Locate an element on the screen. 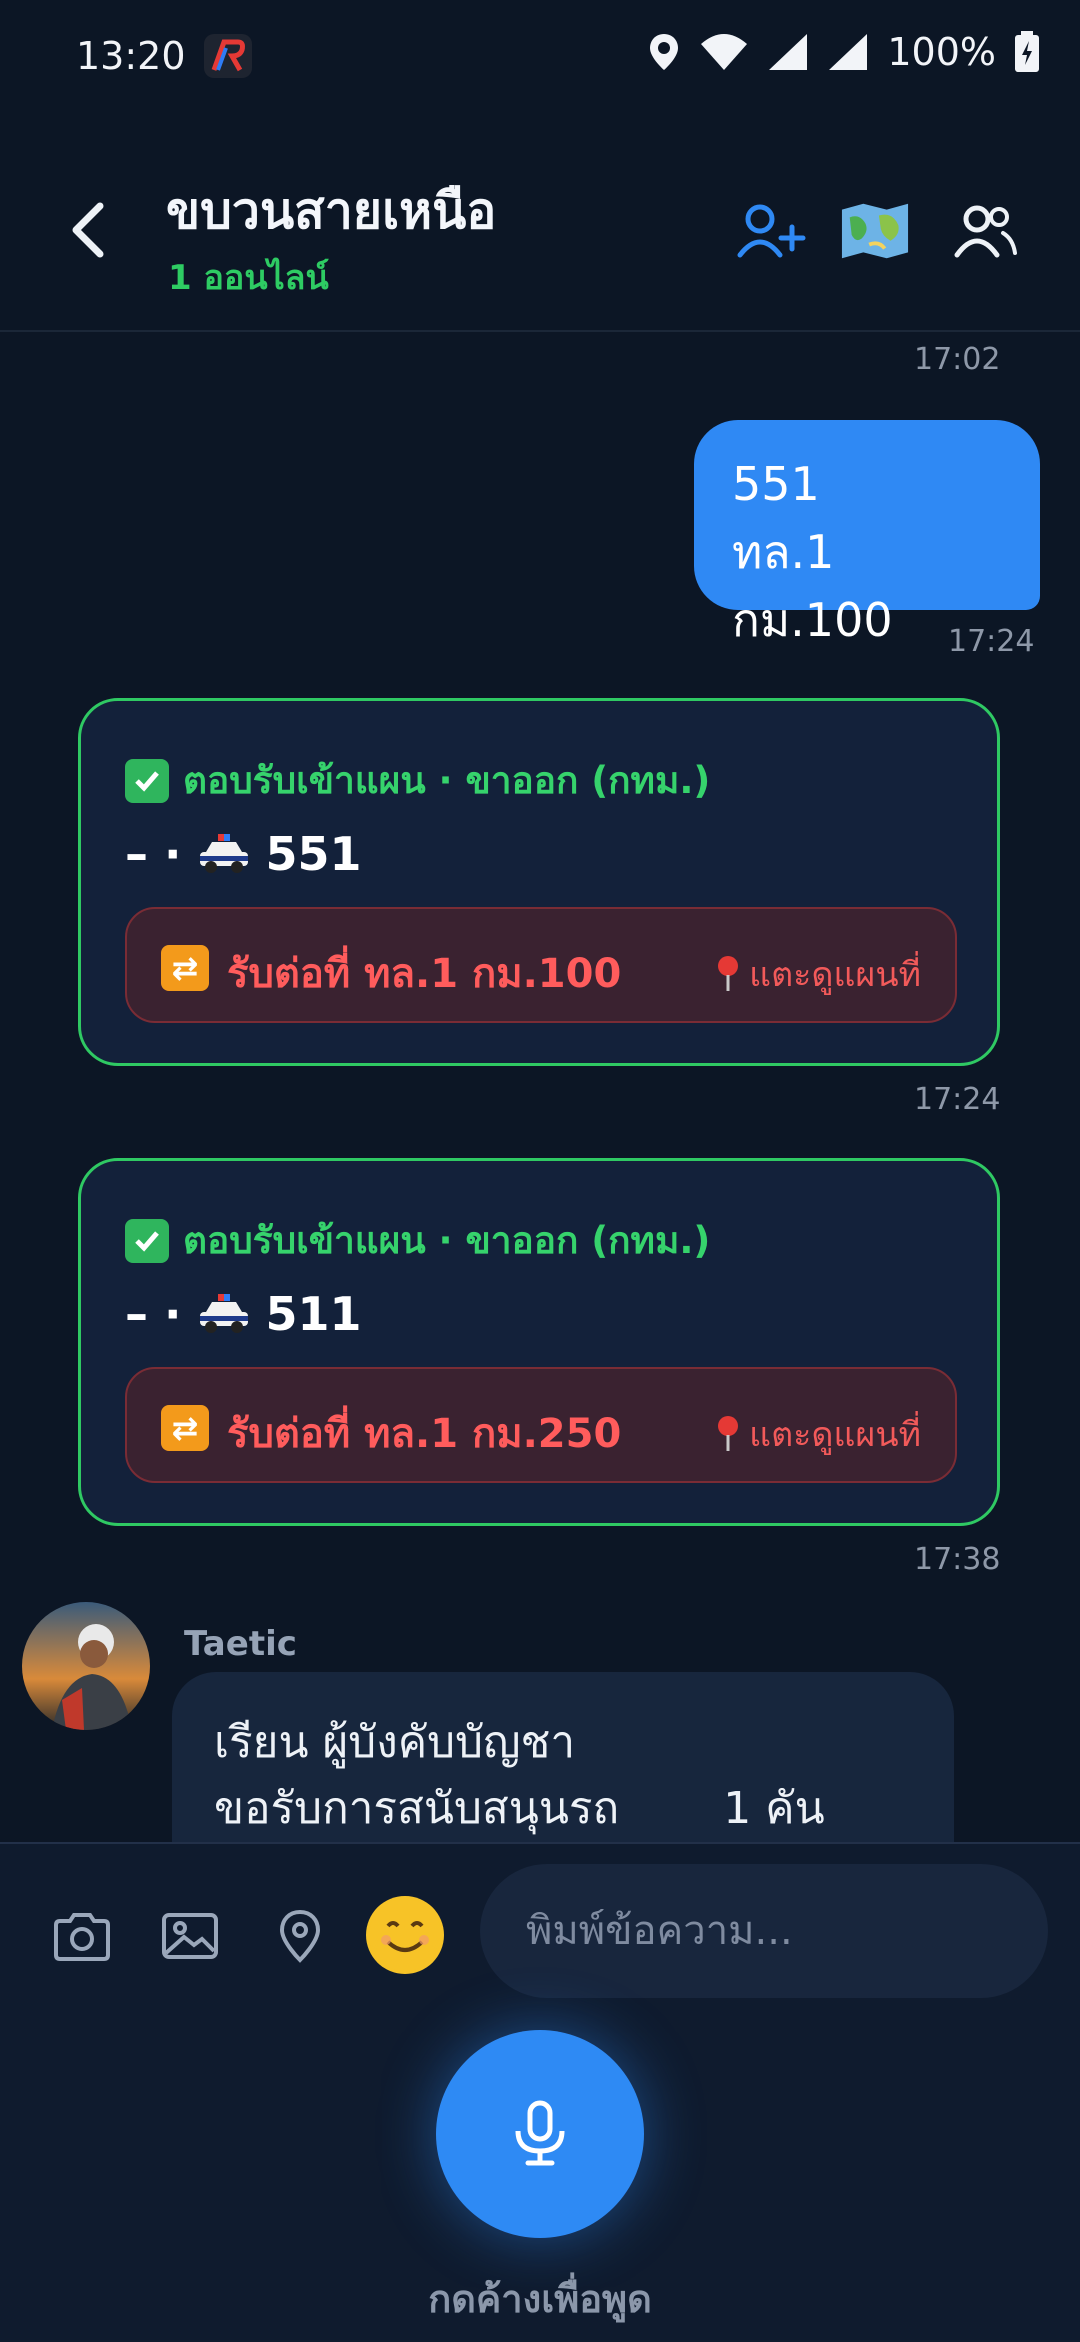 The height and width of the screenshot is (2342, 1080). location-icon is located at coordinates (300, 1936).